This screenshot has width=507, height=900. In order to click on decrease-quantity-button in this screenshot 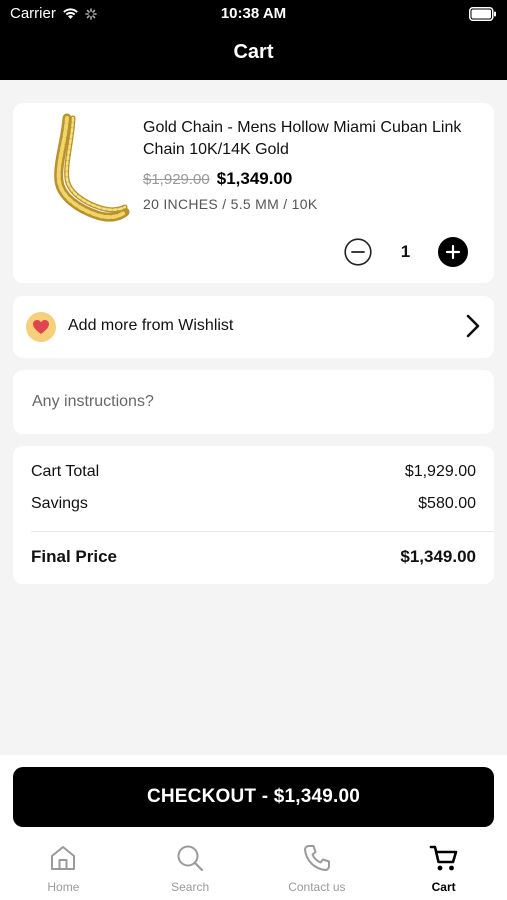, I will do `click(358, 252)`.